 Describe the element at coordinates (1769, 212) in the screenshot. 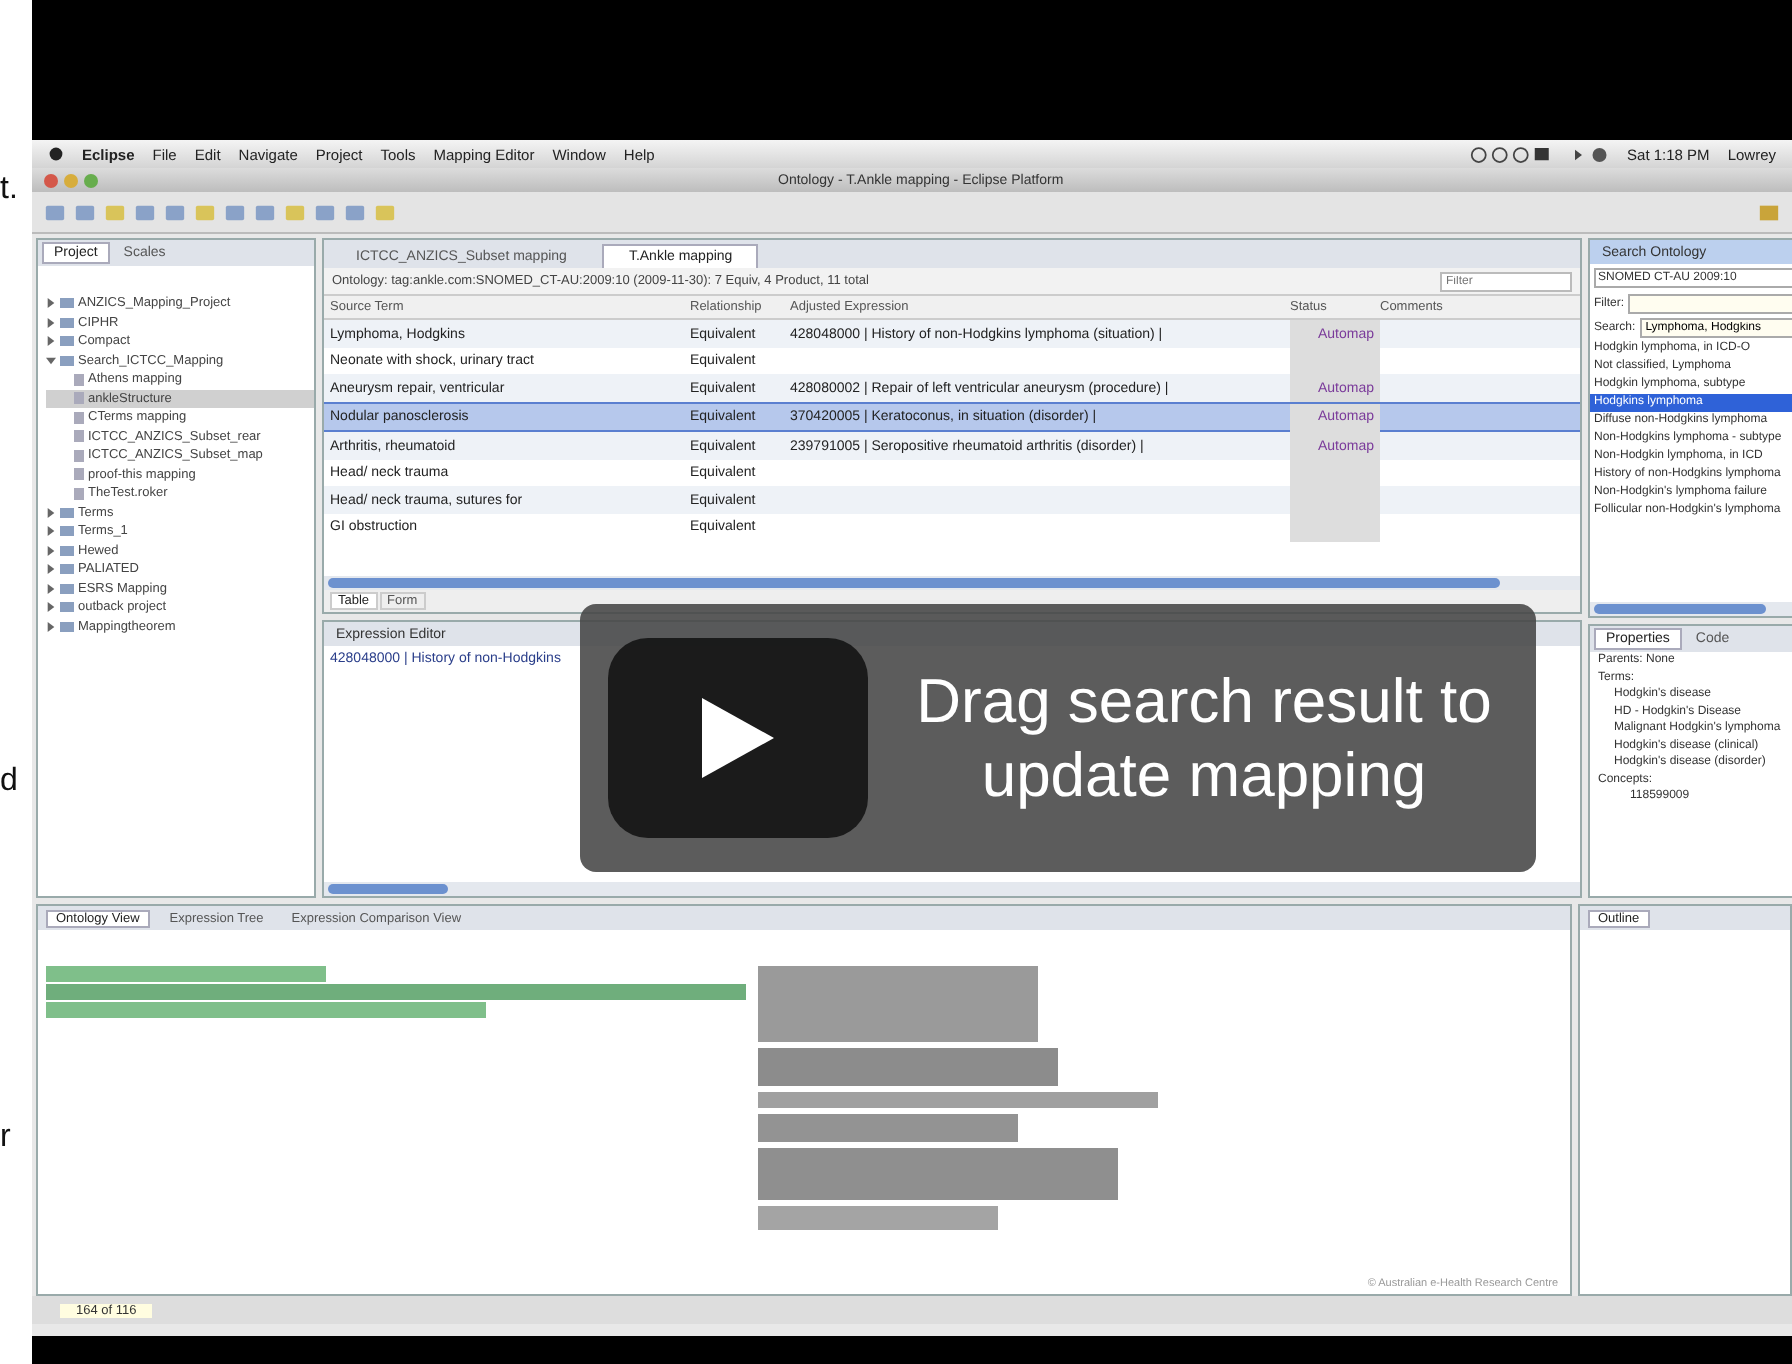

I see `perspective-icon` at that location.